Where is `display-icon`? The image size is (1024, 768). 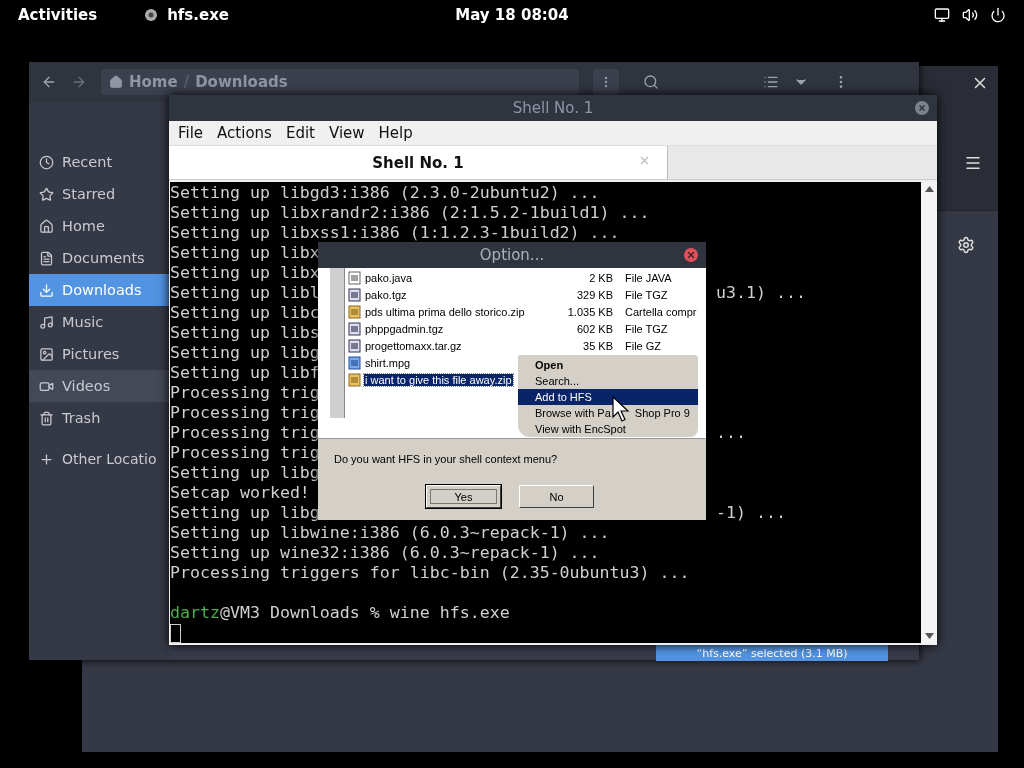 display-icon is located at coordinates (942, 15).